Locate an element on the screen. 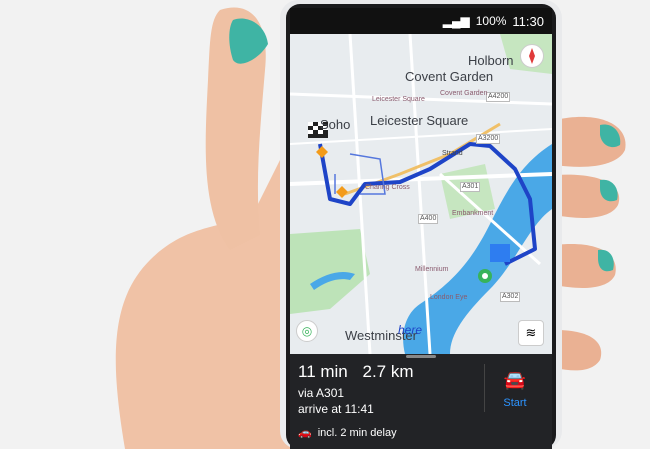 The image size is (650, 449). road-label-a4200: A4200 is located at coordinates (498, 97).